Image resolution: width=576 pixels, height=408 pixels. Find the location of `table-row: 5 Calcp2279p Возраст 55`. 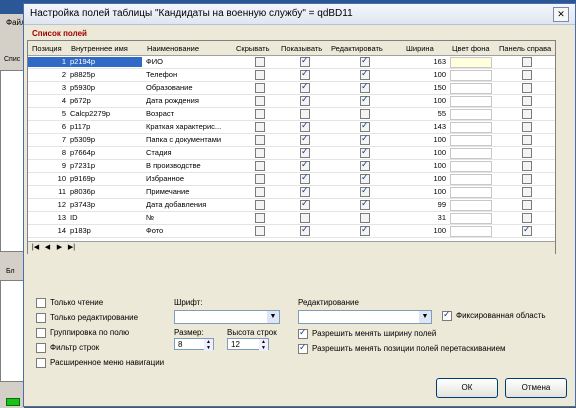

table-row: 5 Calcp2279p Возраст 55 is located at coordinates (291, 114).